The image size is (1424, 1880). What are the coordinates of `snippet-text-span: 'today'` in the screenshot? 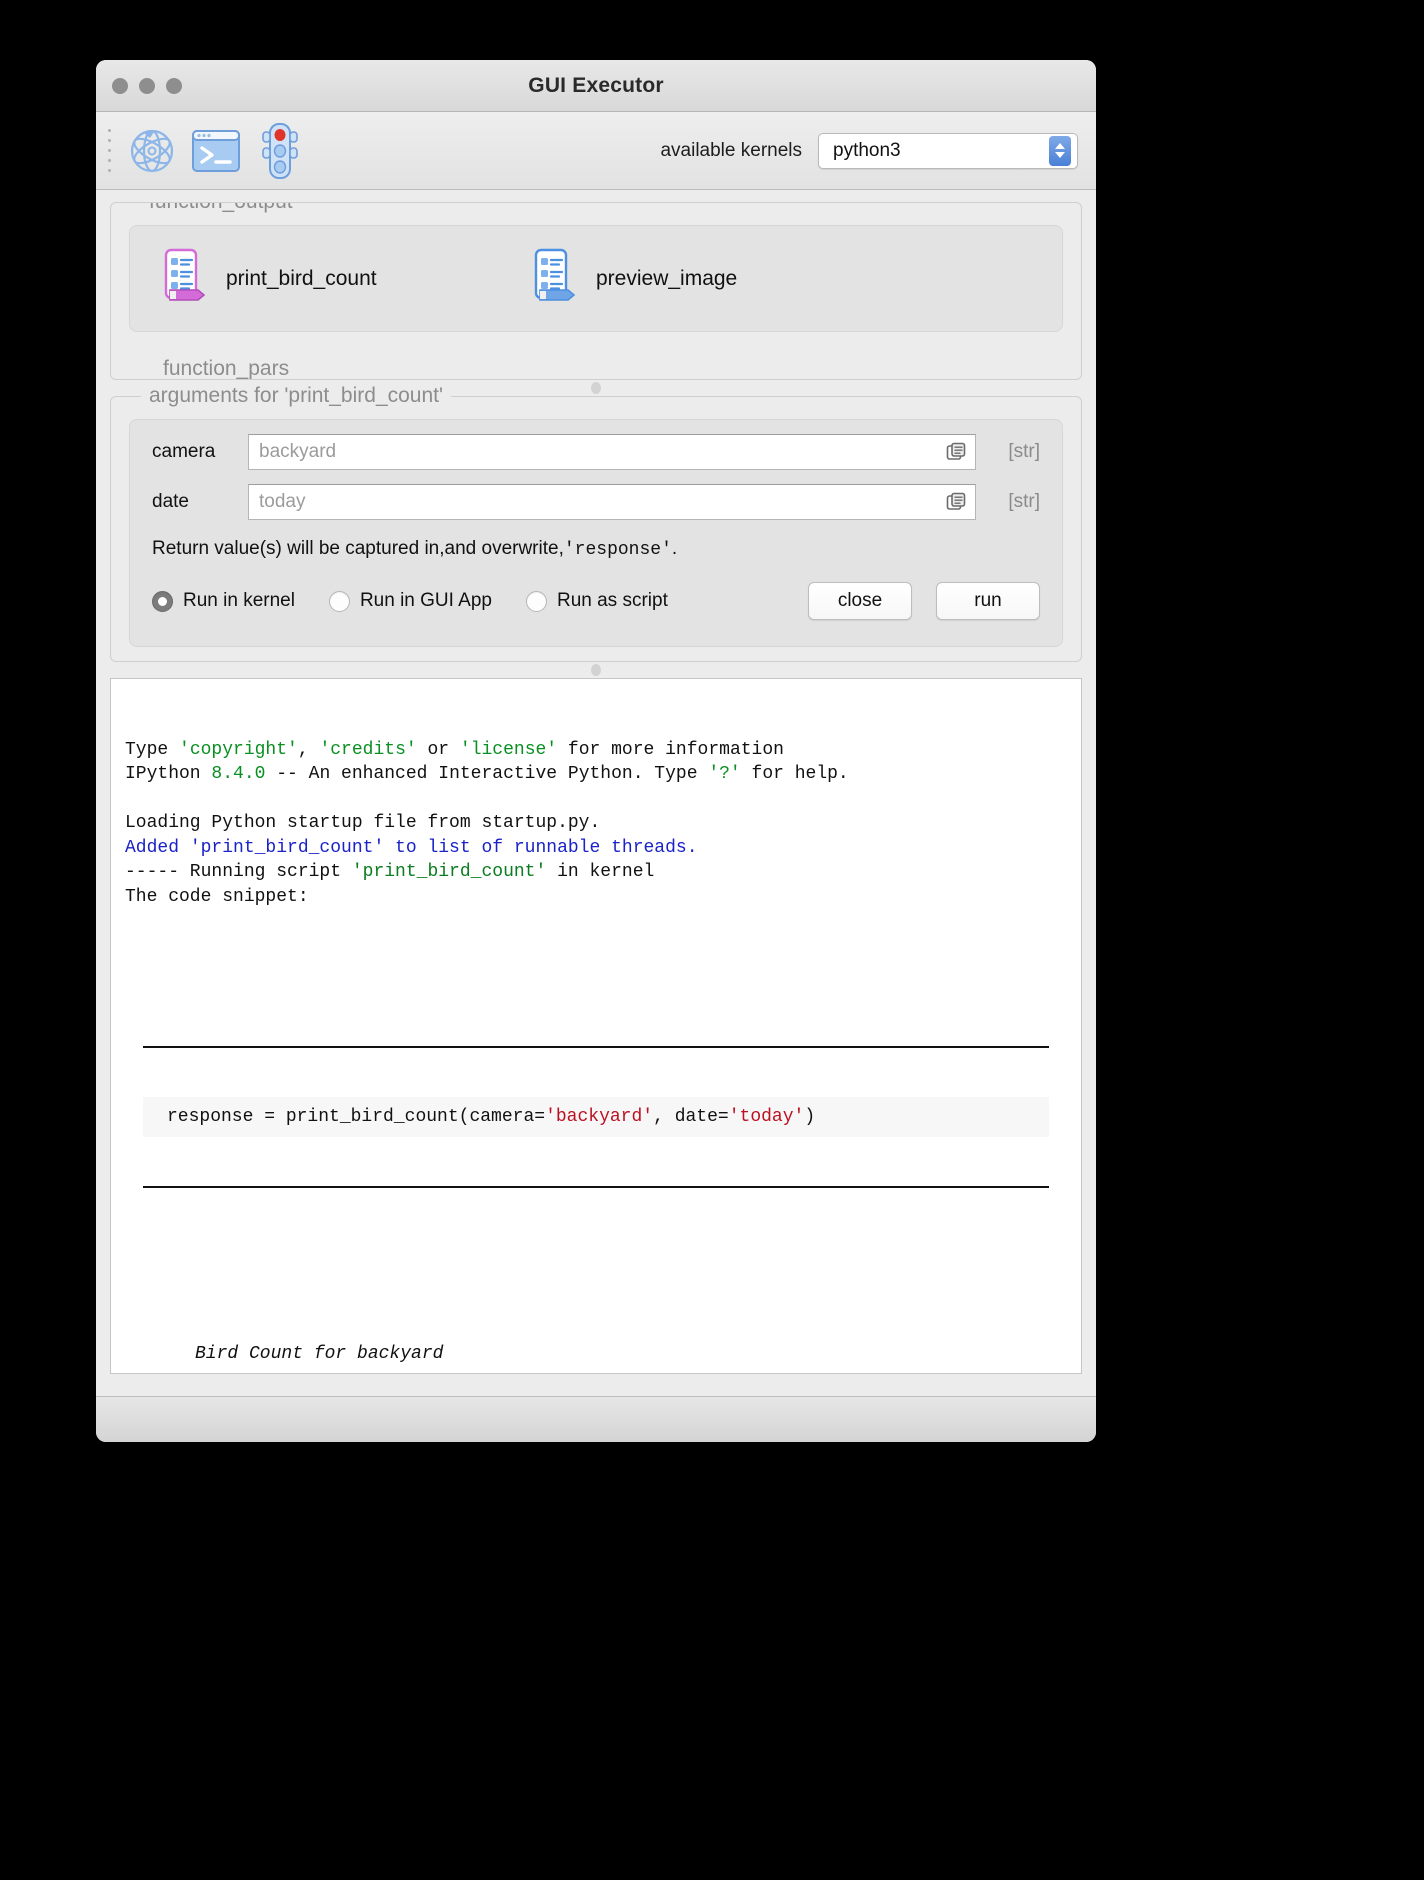 It's located at (766, 1116).